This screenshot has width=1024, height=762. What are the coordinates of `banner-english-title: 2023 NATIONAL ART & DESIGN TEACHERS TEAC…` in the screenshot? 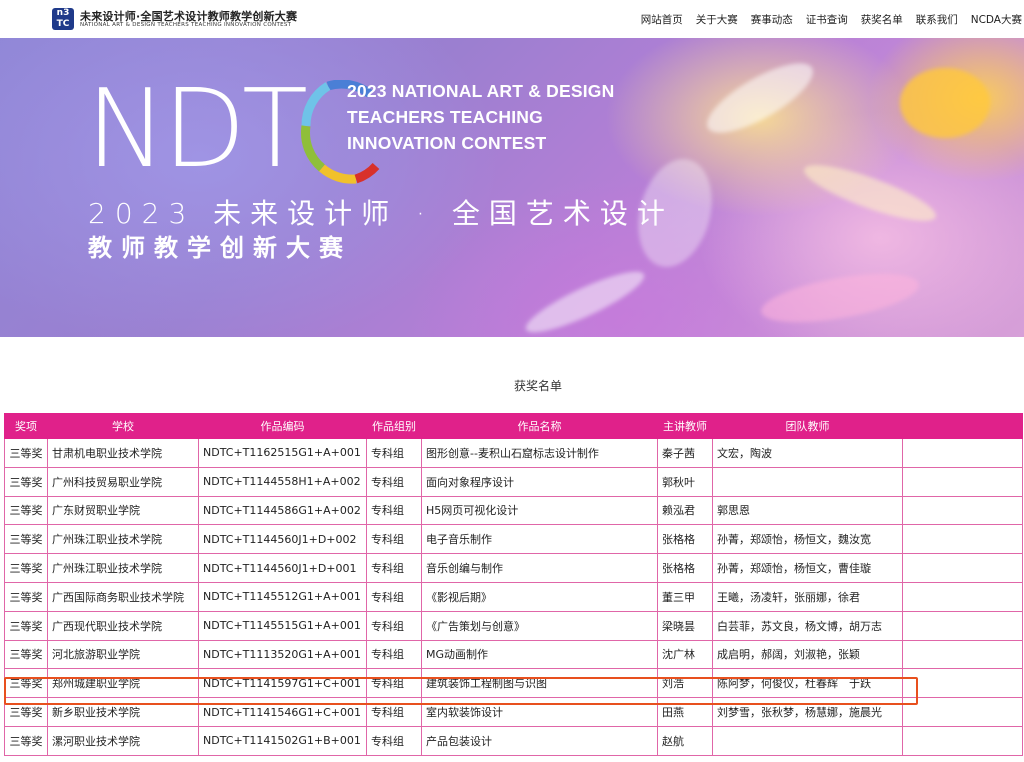 It's located at (480, 117).